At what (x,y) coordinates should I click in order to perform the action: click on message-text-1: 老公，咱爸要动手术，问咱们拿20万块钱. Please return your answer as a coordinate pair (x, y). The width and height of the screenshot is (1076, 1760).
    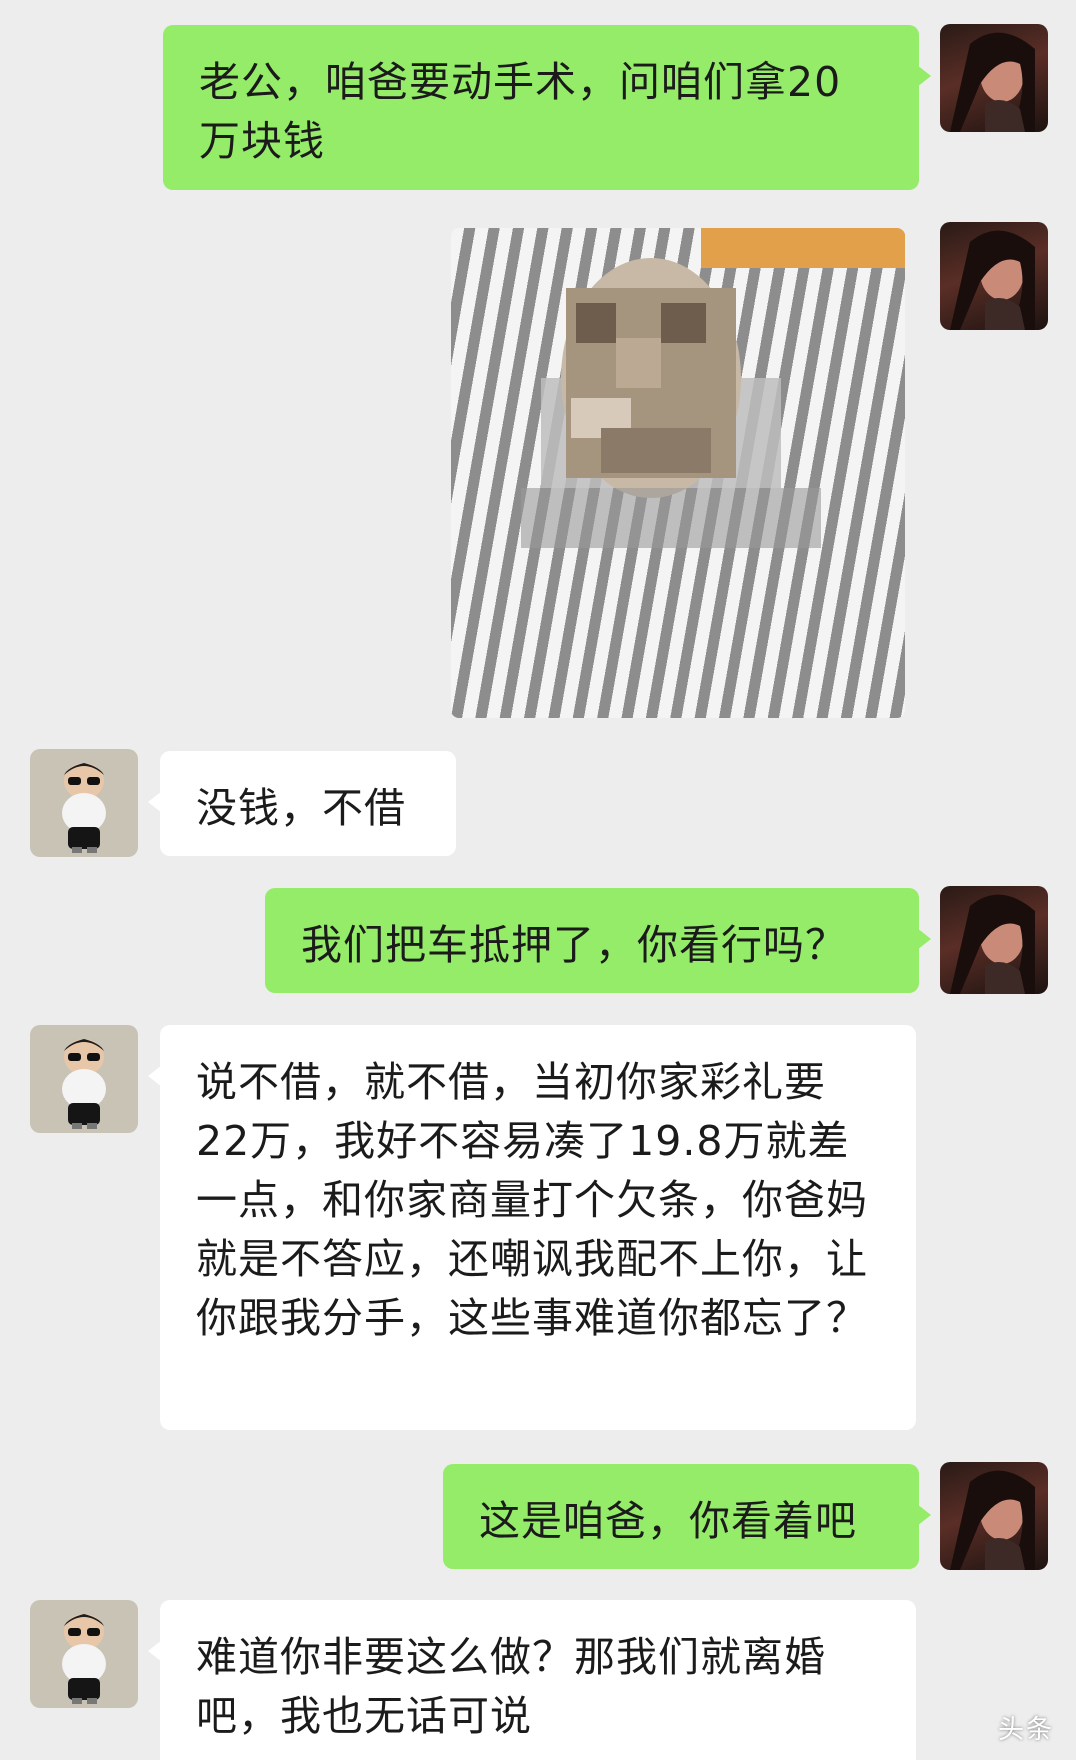
    Looking at the image, I should click on (520, 111).